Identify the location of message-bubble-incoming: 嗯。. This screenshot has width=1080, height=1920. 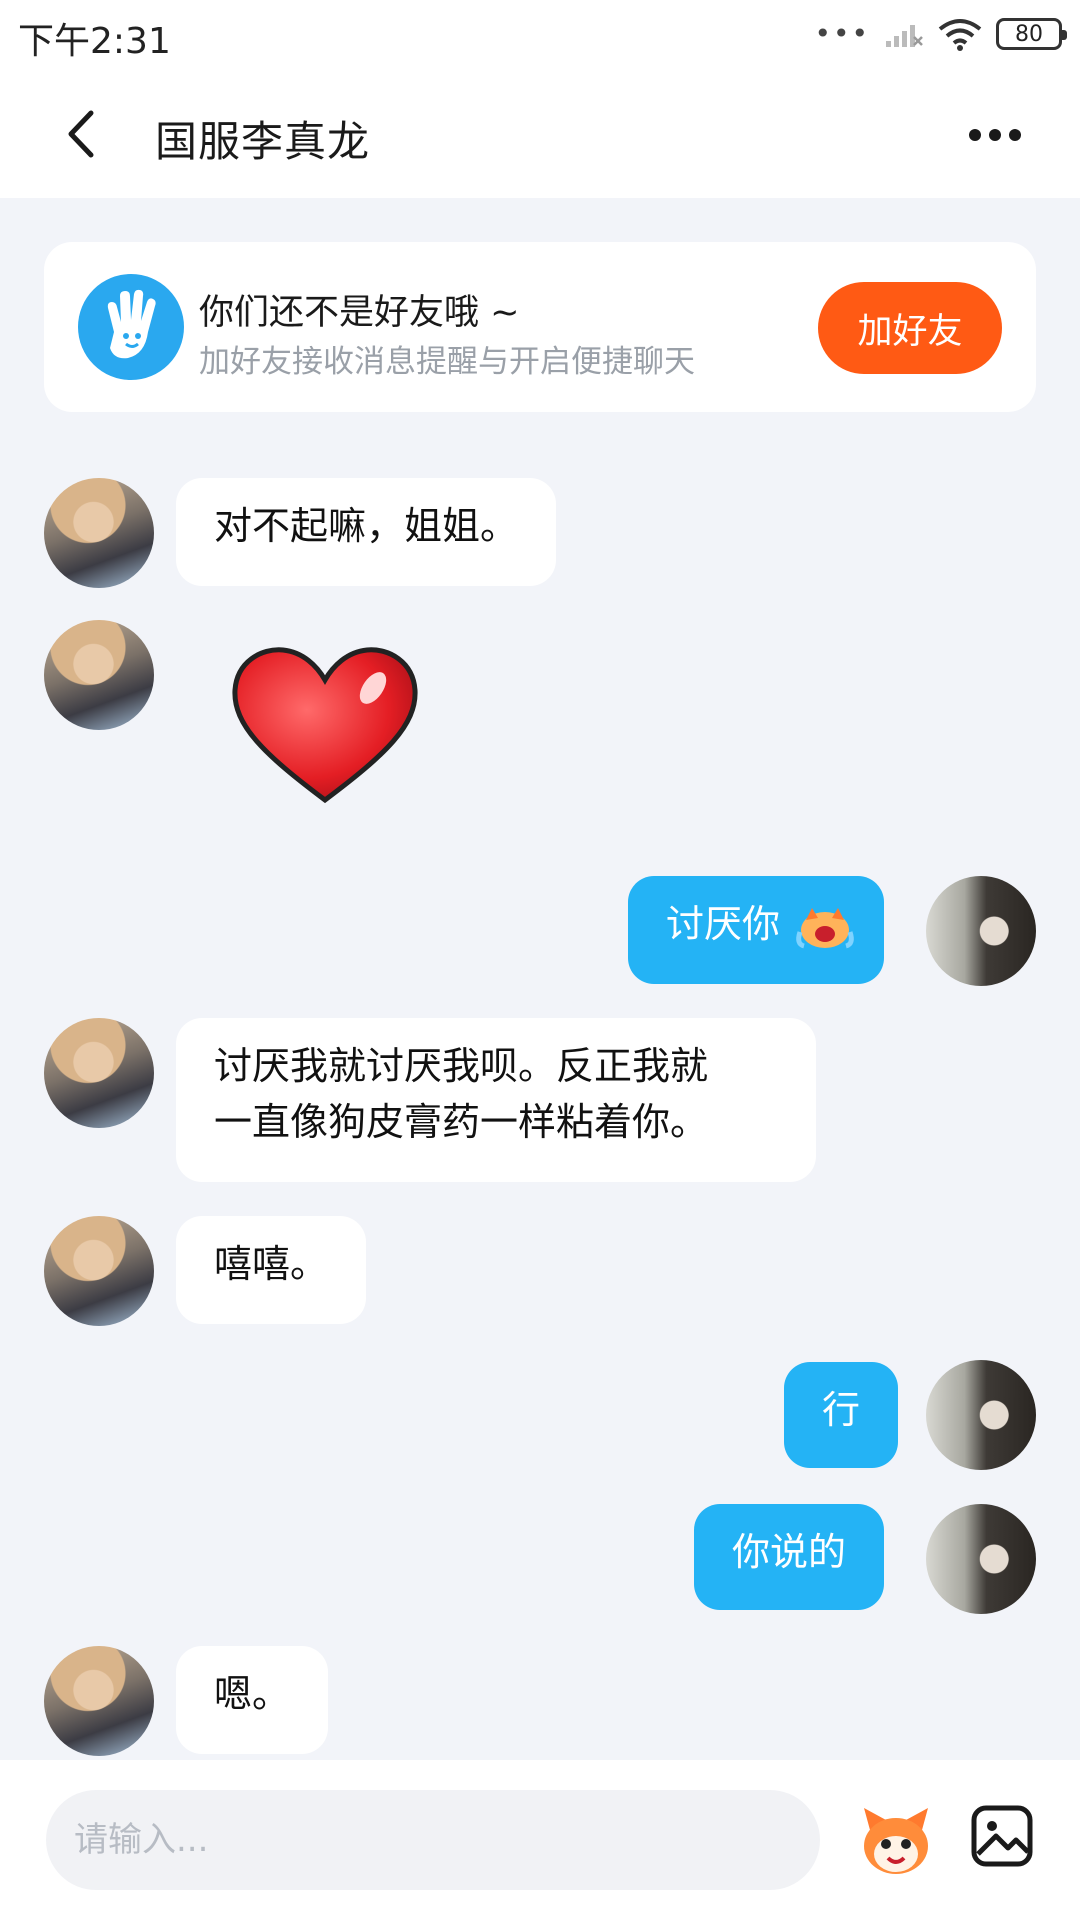
(252, 1700).